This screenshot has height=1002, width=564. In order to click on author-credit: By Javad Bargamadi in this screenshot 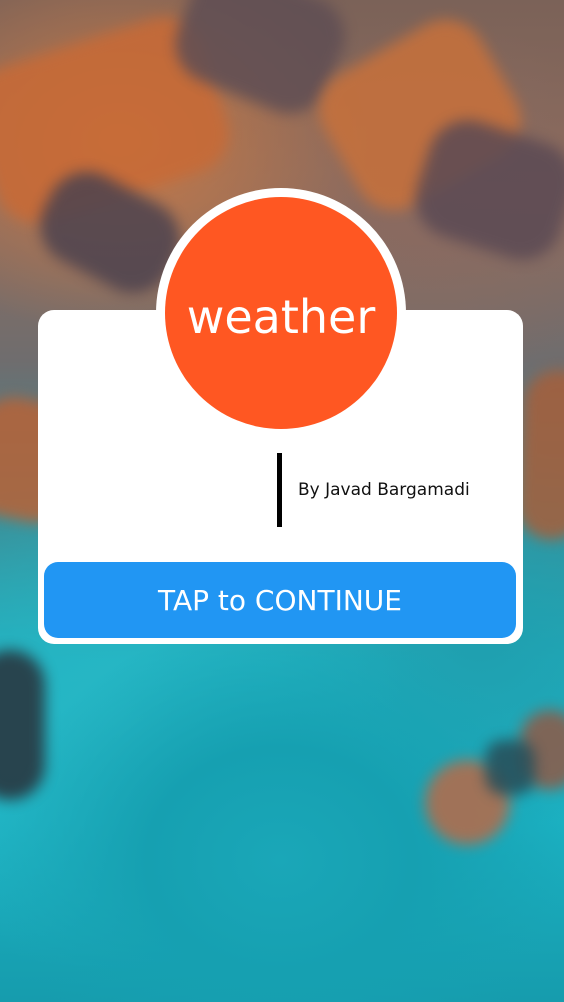, I will do `click(384, 490)`.